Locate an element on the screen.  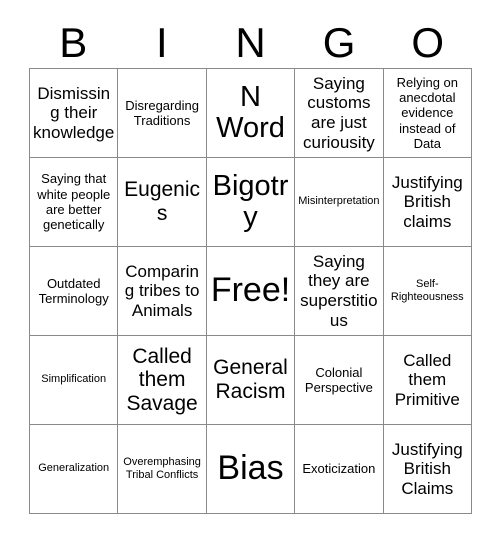
bingo-cell-label: Saying customs are just curiousity is located at coordinates (338, 112).